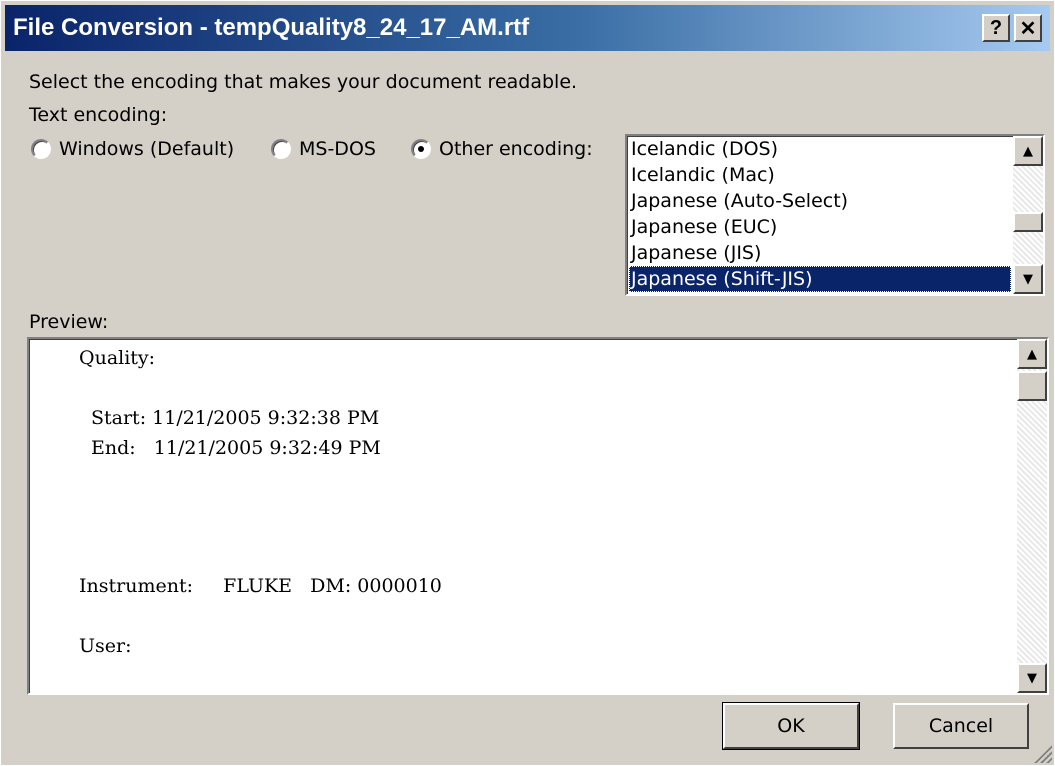 This screenshot has width=1055, height=766. What do you see at coordinates (996, 28) in the screenshot?
I see `help-button: ?` at bounding box center [996, 28].